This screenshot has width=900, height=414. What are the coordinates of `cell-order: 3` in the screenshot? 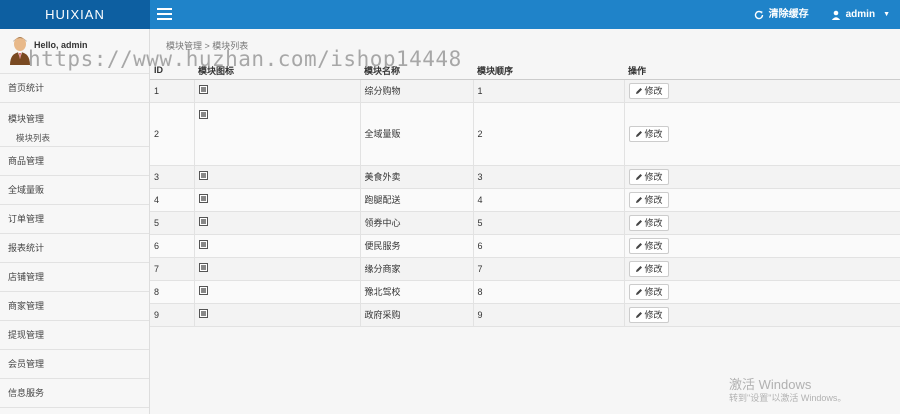 It's located at (549, 177).